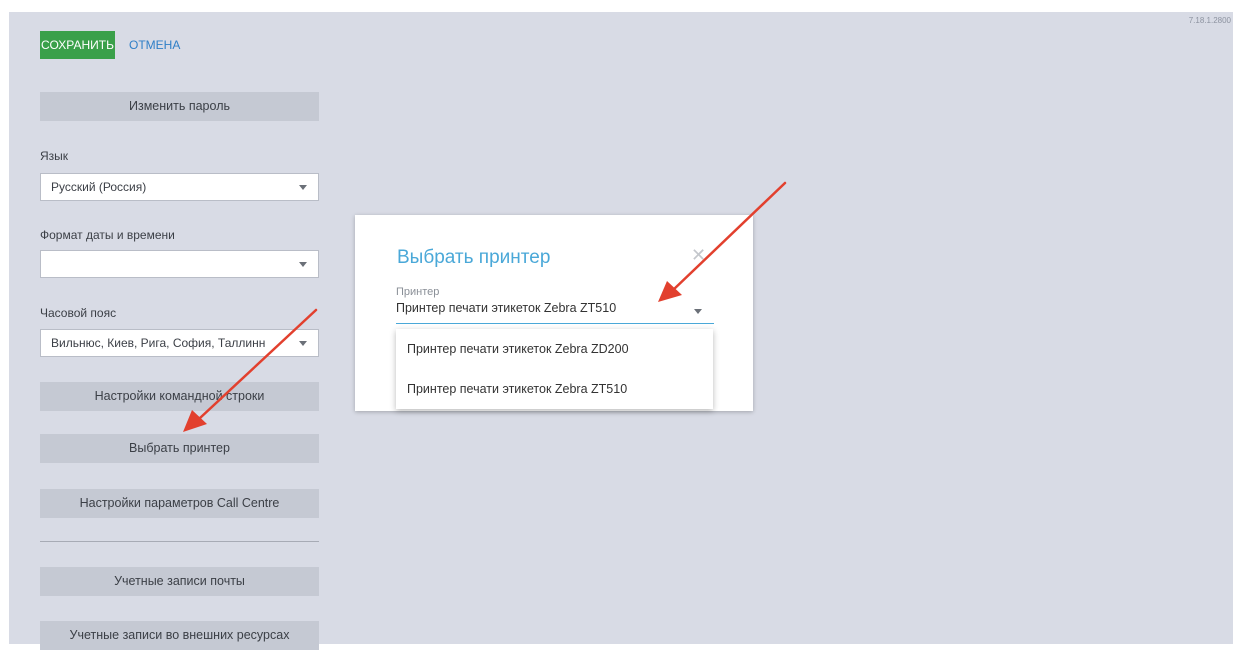  What do you see at coordinates (179, 503) in the screenshot?
I see `call-centre-settings-button: Настройки параметров Call Centre` at bounding box center [179, 503].